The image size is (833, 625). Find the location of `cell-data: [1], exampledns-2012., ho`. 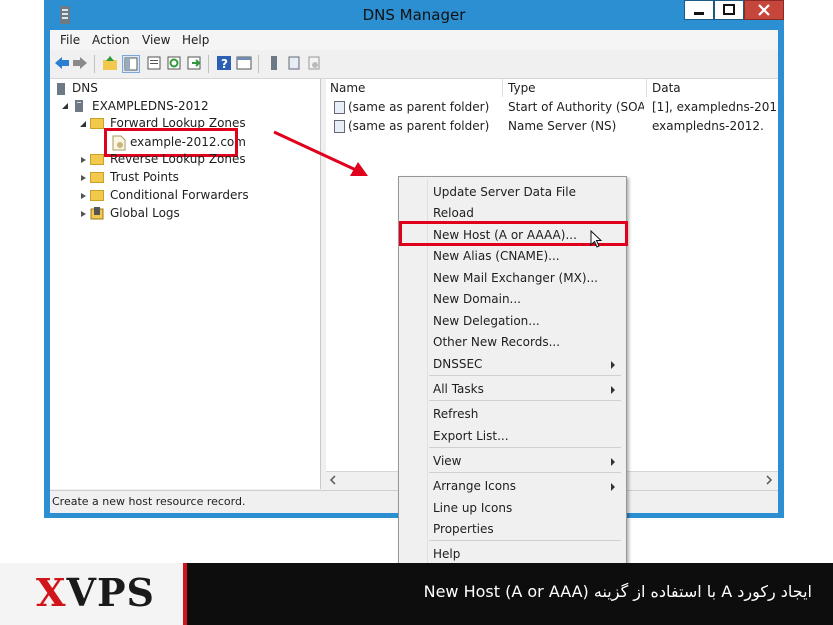

cell-data: [1], exampledns-2012., ho is located at coordinates (715, 107).